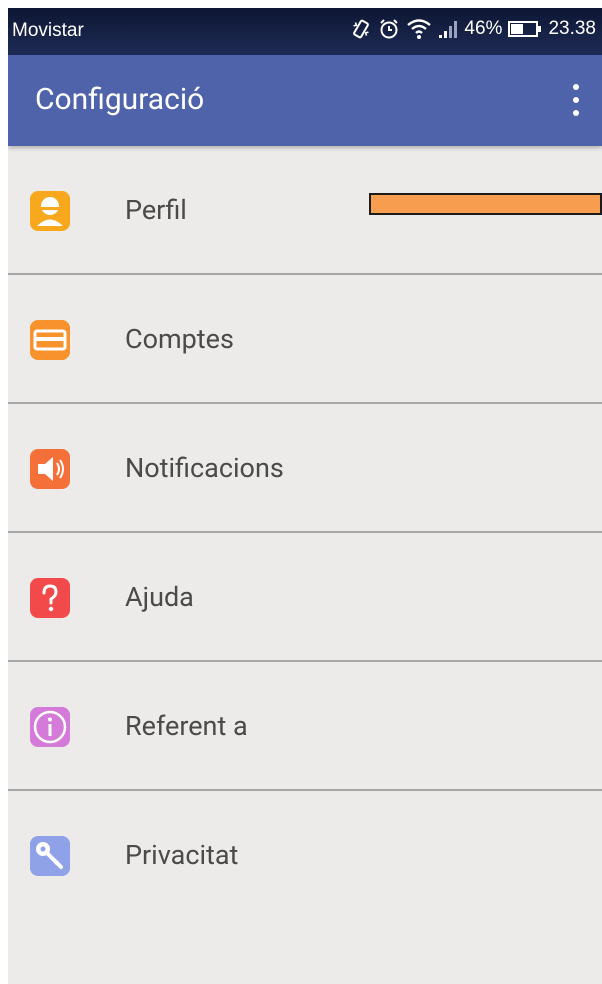  Describe the element at coordinates (305, 100) in the screenshot. I see `app-bar: Configuració` at that location.